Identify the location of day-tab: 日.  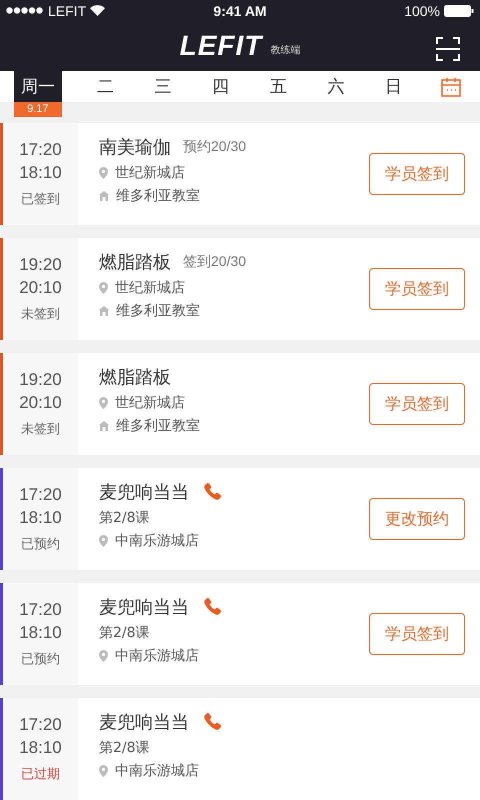
(393, 86).